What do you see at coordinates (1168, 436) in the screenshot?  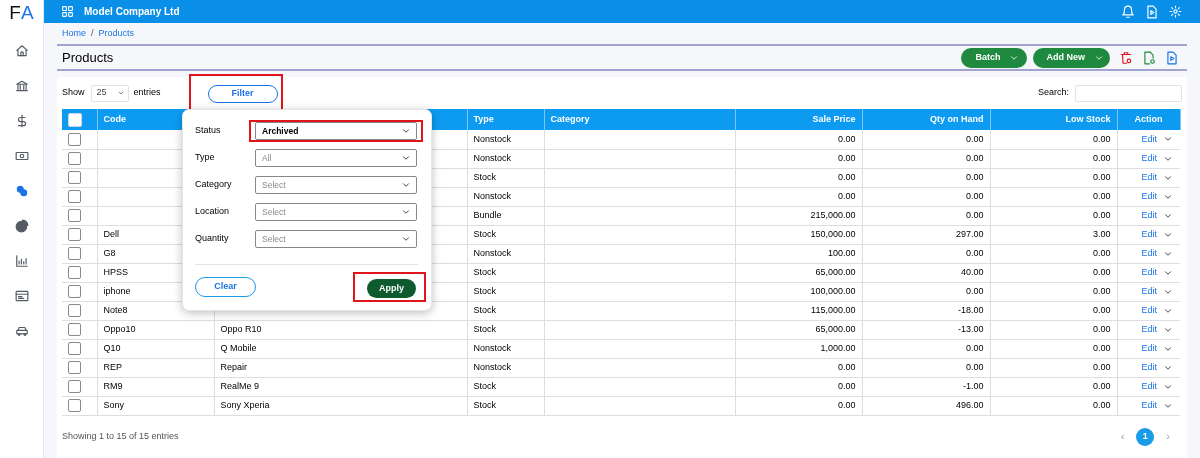 I see `next-page-link: ›` at bounding box center [1168, 436].